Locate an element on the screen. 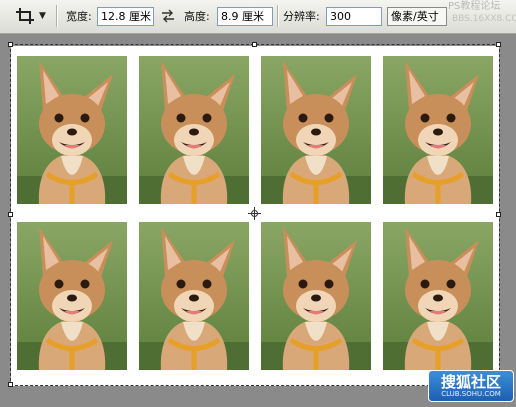 This screenshot has width=516, height=407. crop-handle-bottom-left is located at coordinates (10, 384).